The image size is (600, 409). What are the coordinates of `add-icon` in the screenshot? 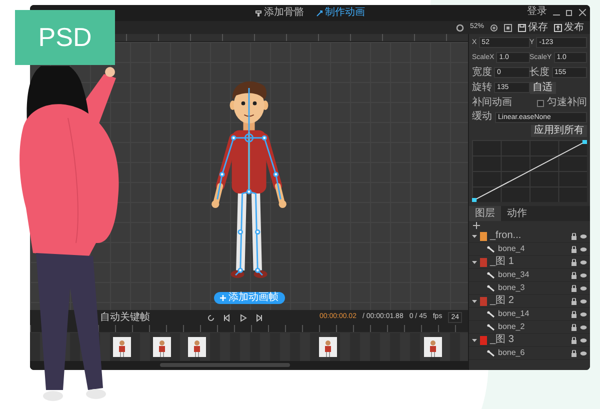 It's located at (476, 225).